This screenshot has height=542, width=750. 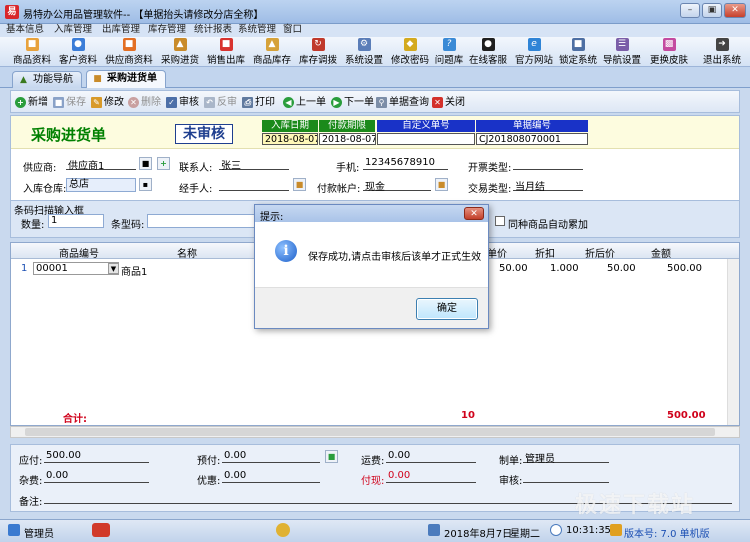 I want to click on menu-inbound: 入库管理, so click(x=73, y=30).